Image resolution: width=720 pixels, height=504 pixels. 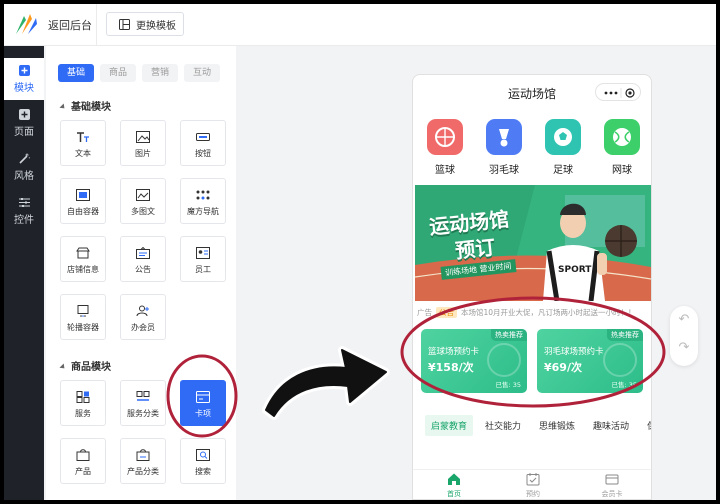 I want to click on category-tennis: 网球, so click(x=622, y=147).